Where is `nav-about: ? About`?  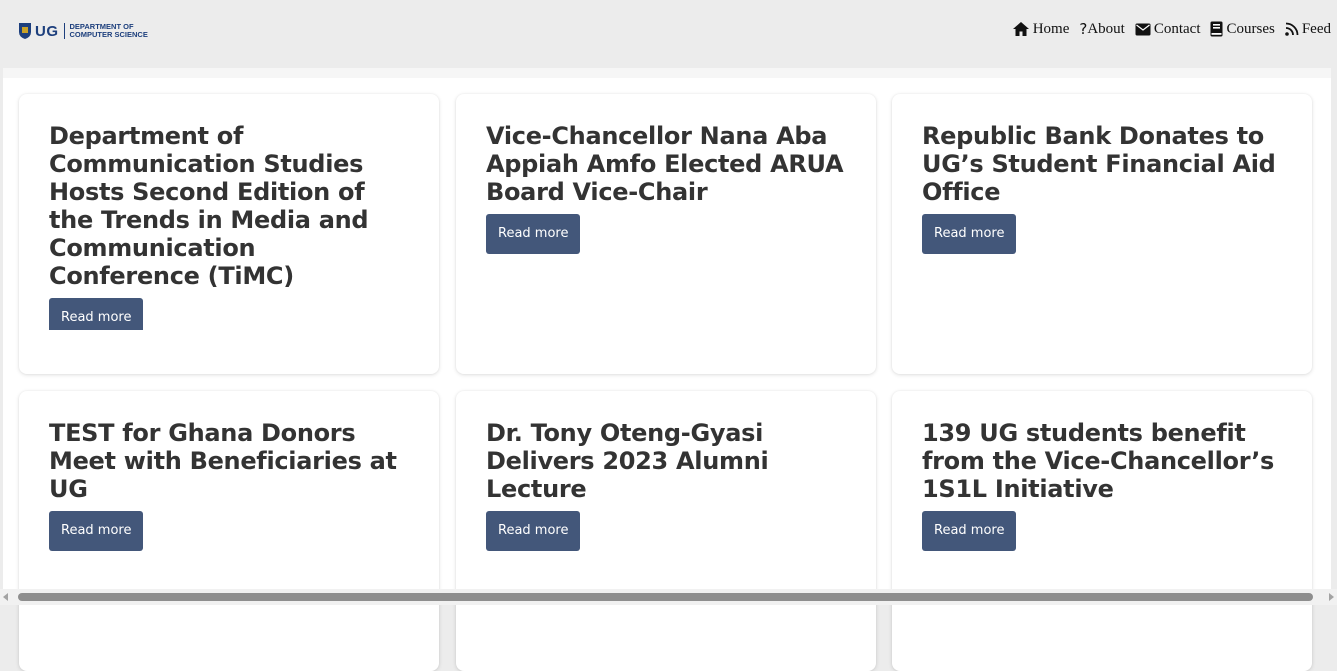 nav-about: ? About is located at coordinates (1101, 29).